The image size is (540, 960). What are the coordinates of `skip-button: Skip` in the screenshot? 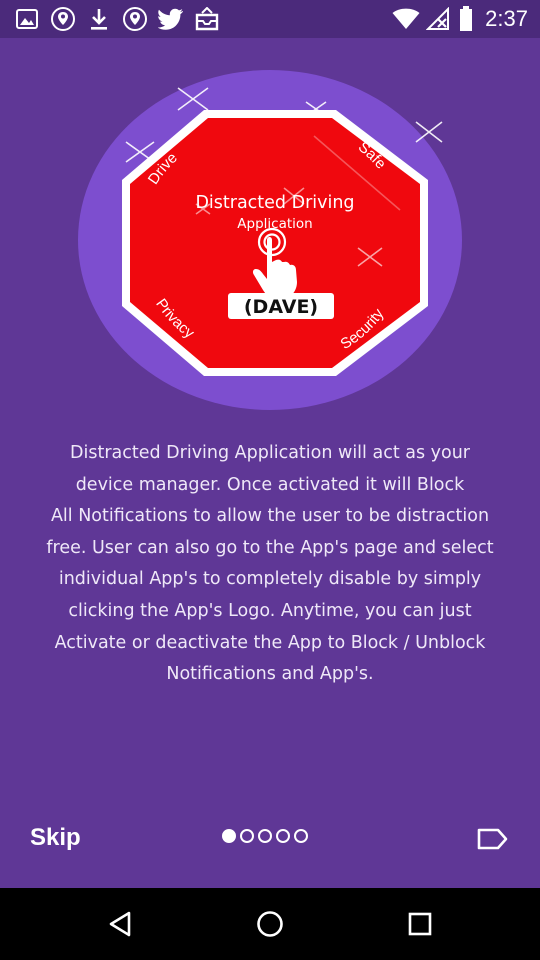 It's located at (55, 838).